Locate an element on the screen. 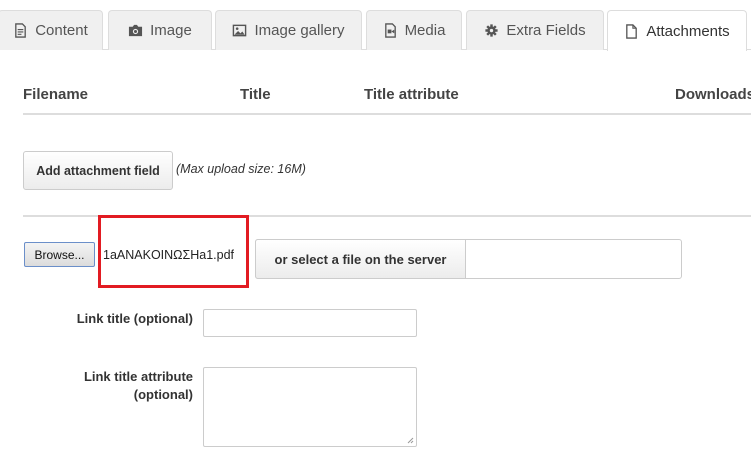  column-header-title-attribute: Title attribute is located at coordinates (411, 94).